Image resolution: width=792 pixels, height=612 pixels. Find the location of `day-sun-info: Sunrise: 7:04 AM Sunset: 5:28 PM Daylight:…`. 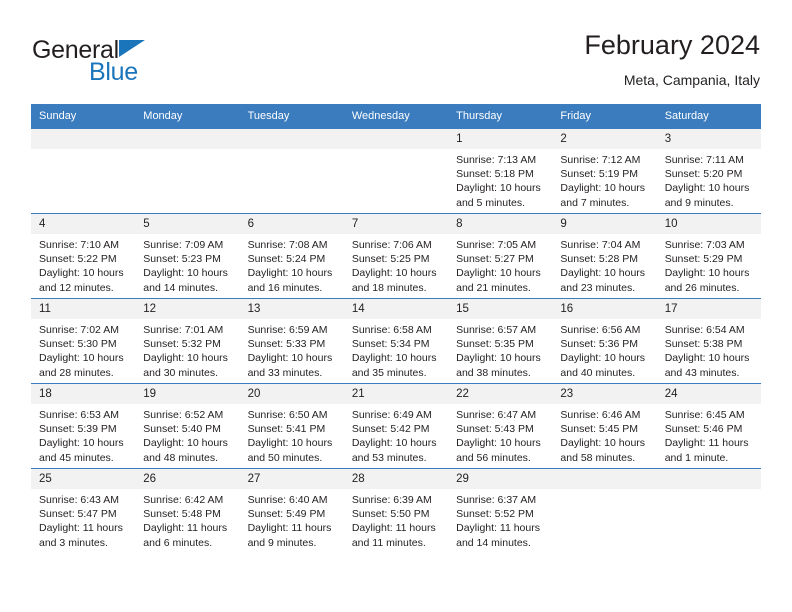

day-sun-info: Sunrise: 7:04 AM Sunset: 5:28 PM Daylight:… is located at coordinates (604, 264).